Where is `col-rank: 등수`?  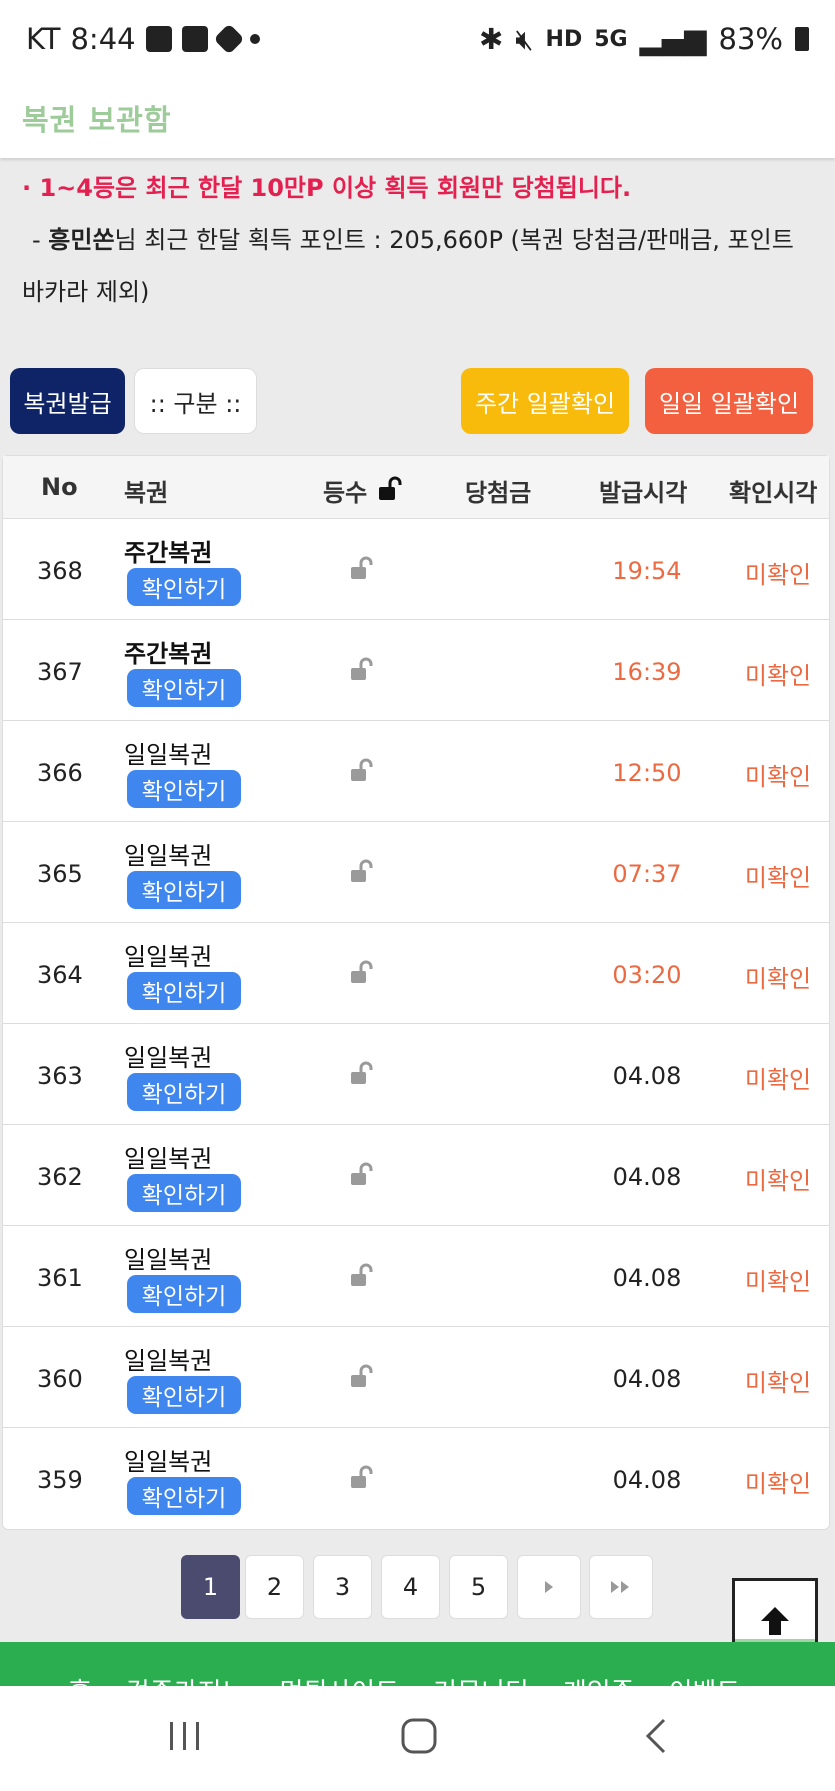
col-rank: 등수 is located at coordinates (345, 493).